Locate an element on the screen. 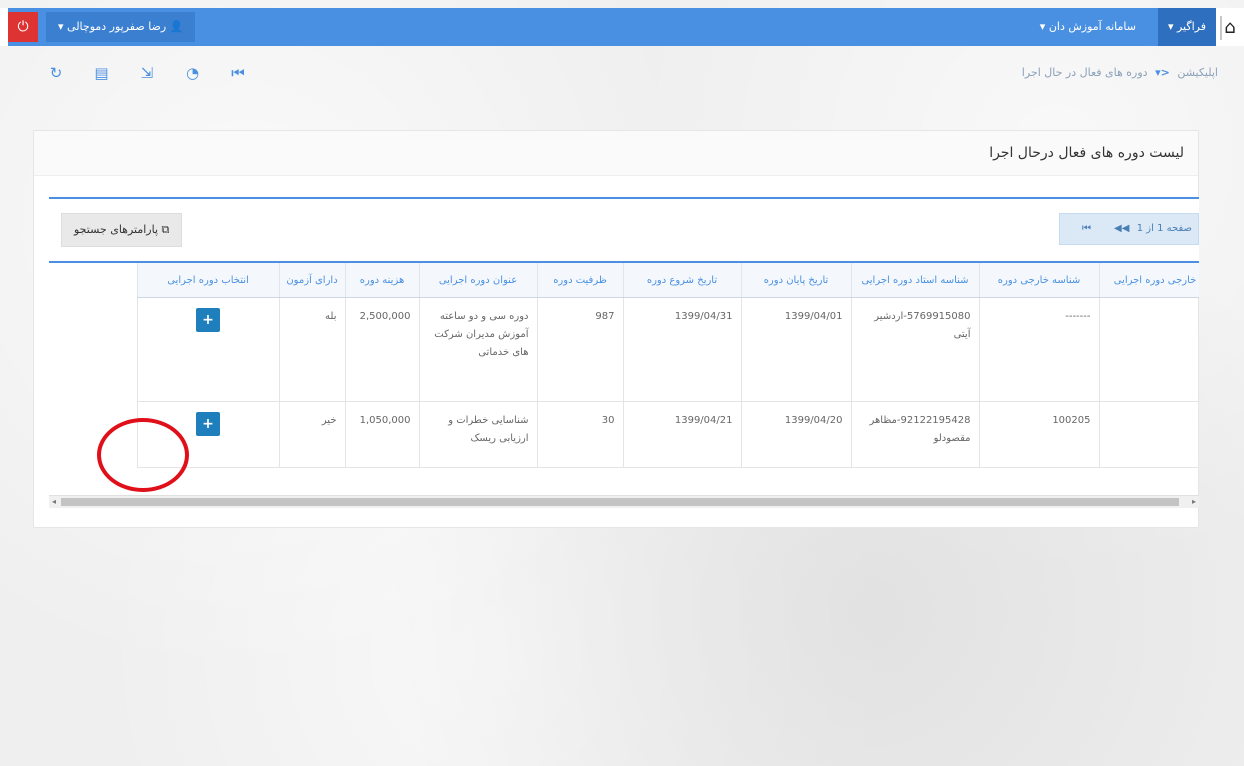 The height and width of the screenshot is (766, 1244). first-page-icon: ⏮ is located at coordinates (238, 73).